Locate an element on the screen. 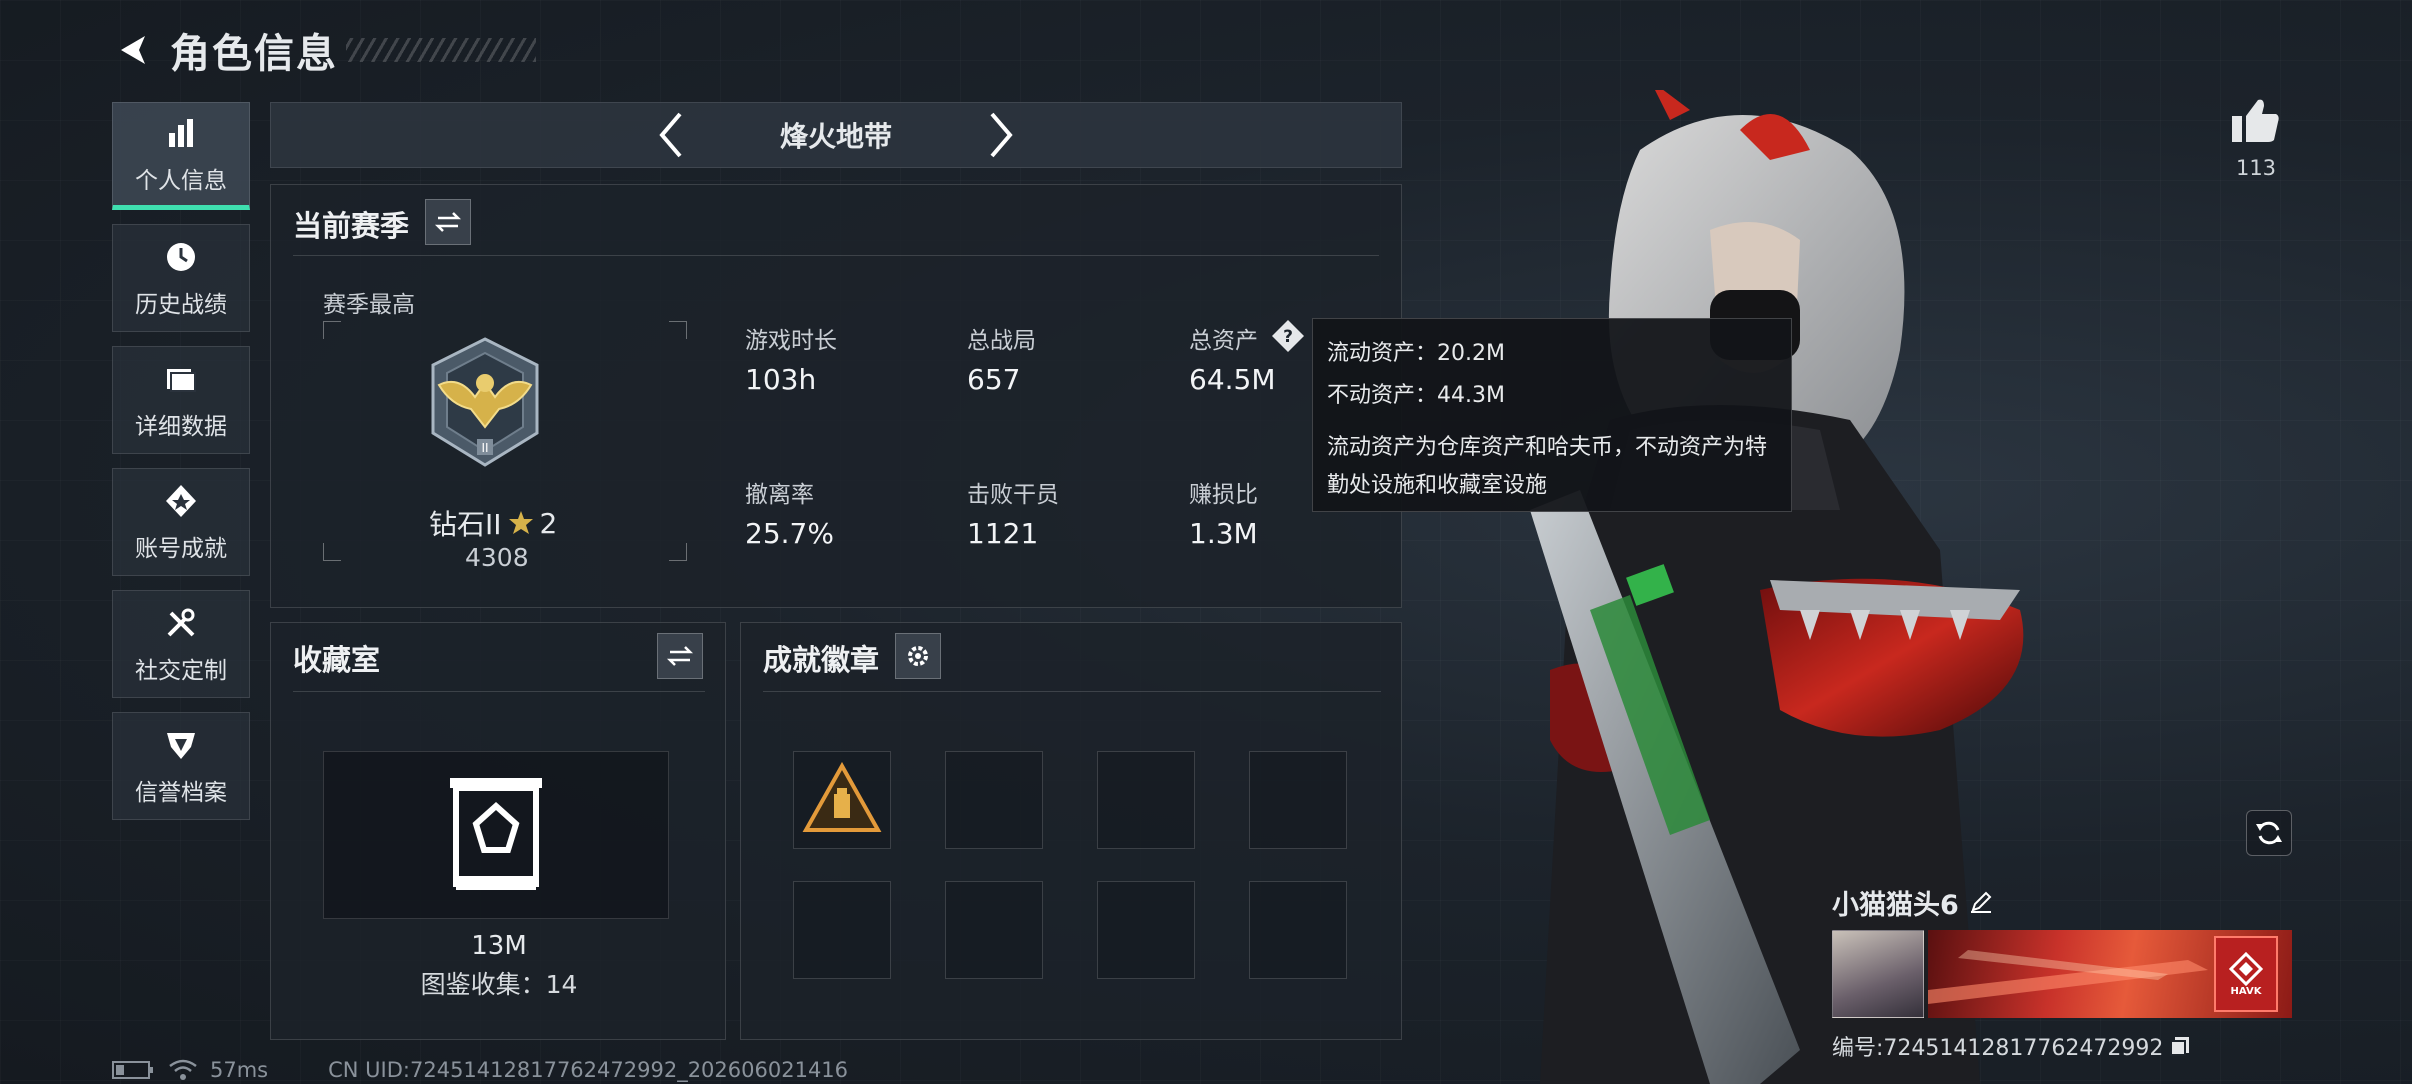  client-uid: CN UID:72451412817762472992_202606021416 is located at coordinates (588, 1070).